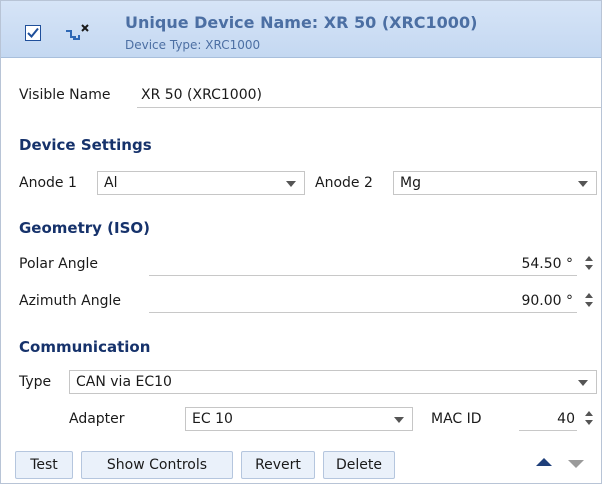 The height and width of the screenshot is (484, 602). Describe the element at coordinates (589, 264) in the screenshot. I see `polar-angle-spinner` at that location.